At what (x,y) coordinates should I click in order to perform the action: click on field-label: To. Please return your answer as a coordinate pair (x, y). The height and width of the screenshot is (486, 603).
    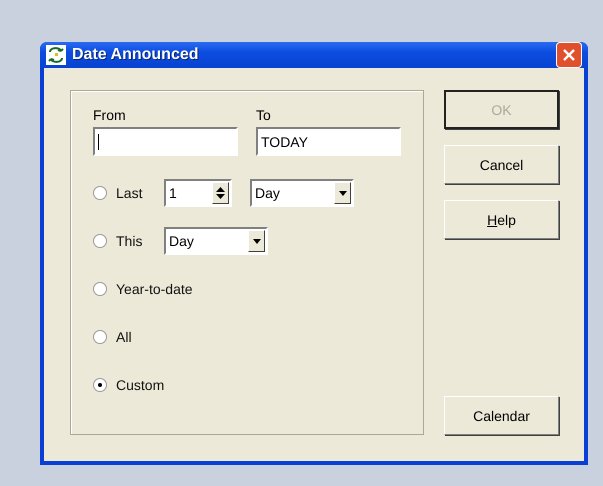
    Looking at the image, I should click on (264, 115).